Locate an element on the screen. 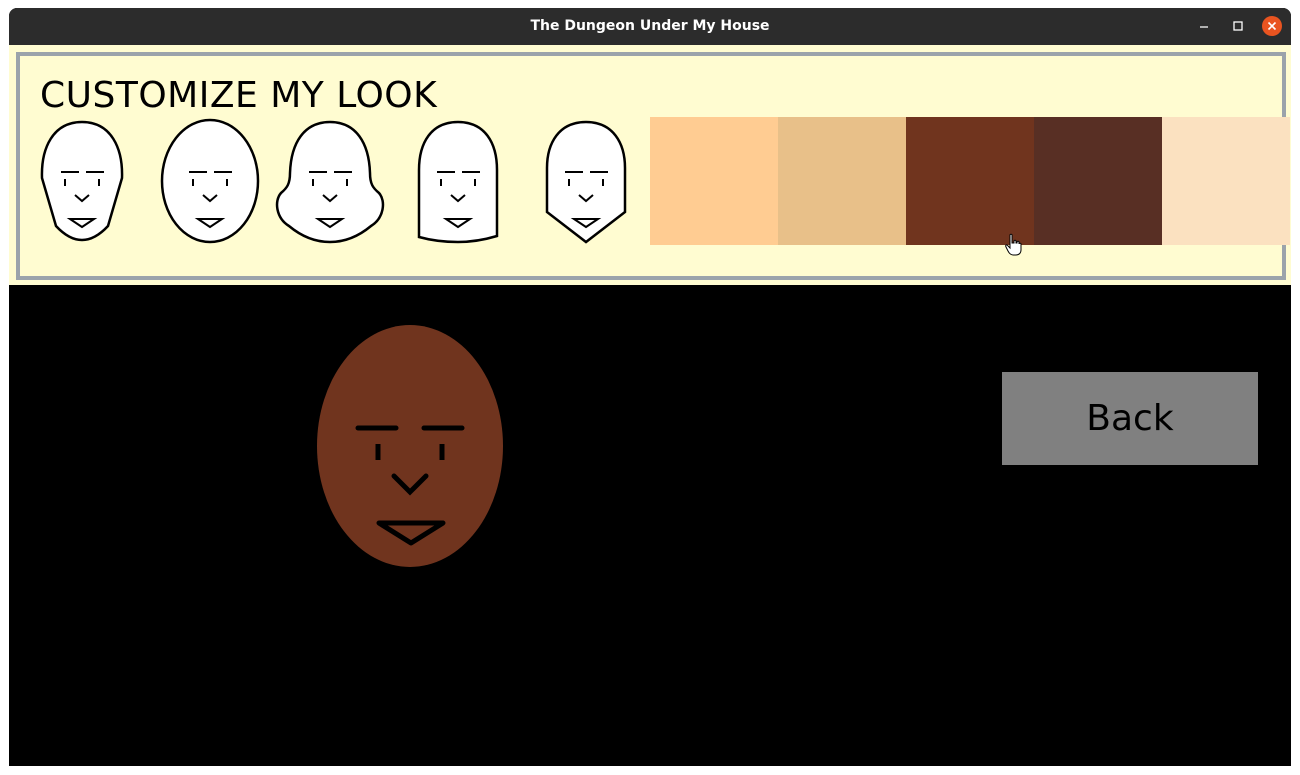 This screenshot has width=1300, height=775. hand-pointer-icon is located at coordinates (1013, 244).